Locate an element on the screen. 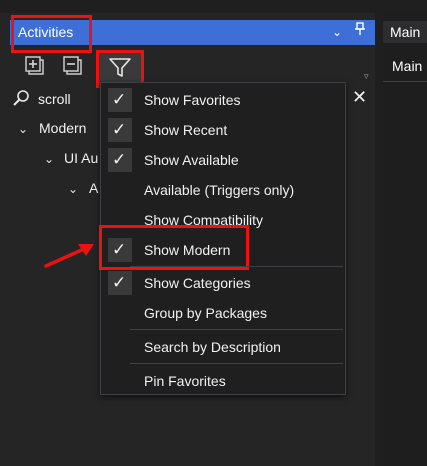 The image size is (427, 466). search-icon is located at coordinates (21, 101).